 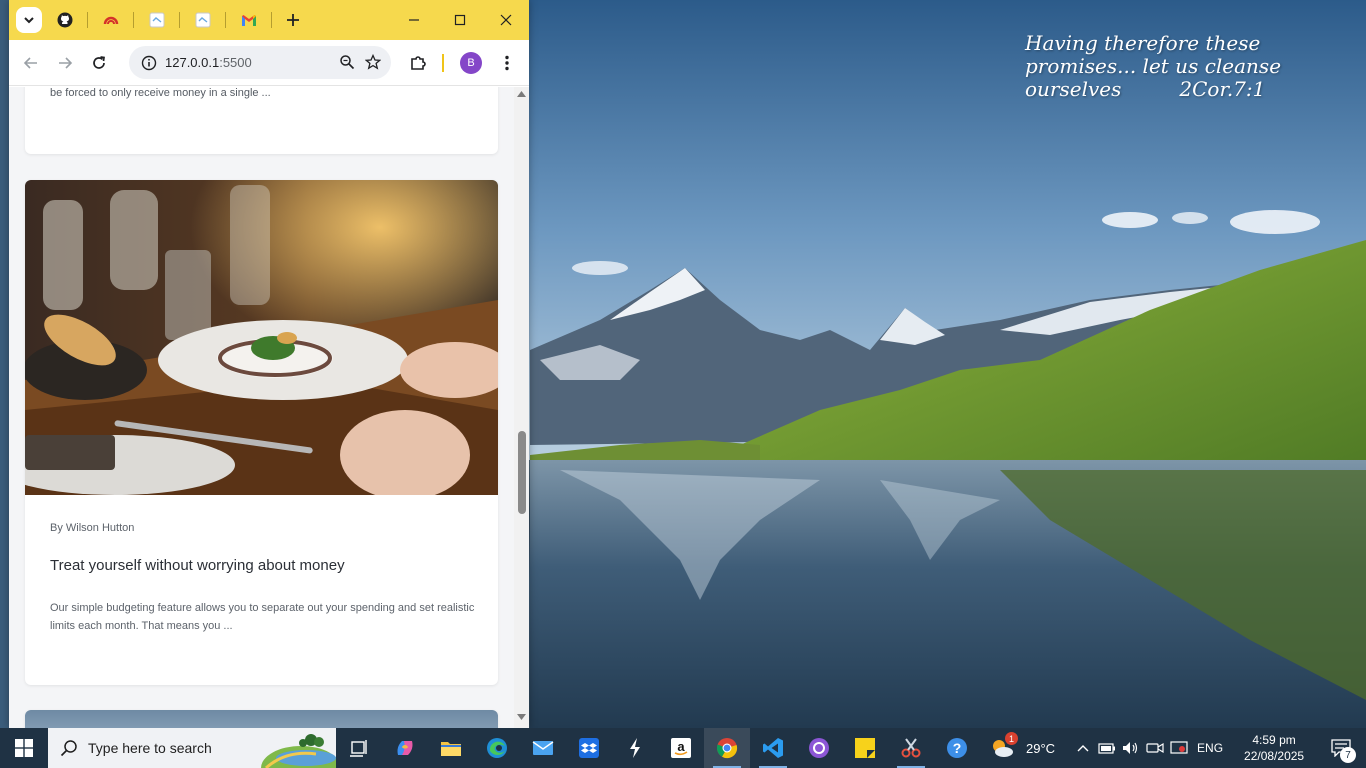 What do you see at coordinates (1004, 745) in the screenshot?
I see `weather-icon-wrap: 1` at bounding box center [1004, 745].